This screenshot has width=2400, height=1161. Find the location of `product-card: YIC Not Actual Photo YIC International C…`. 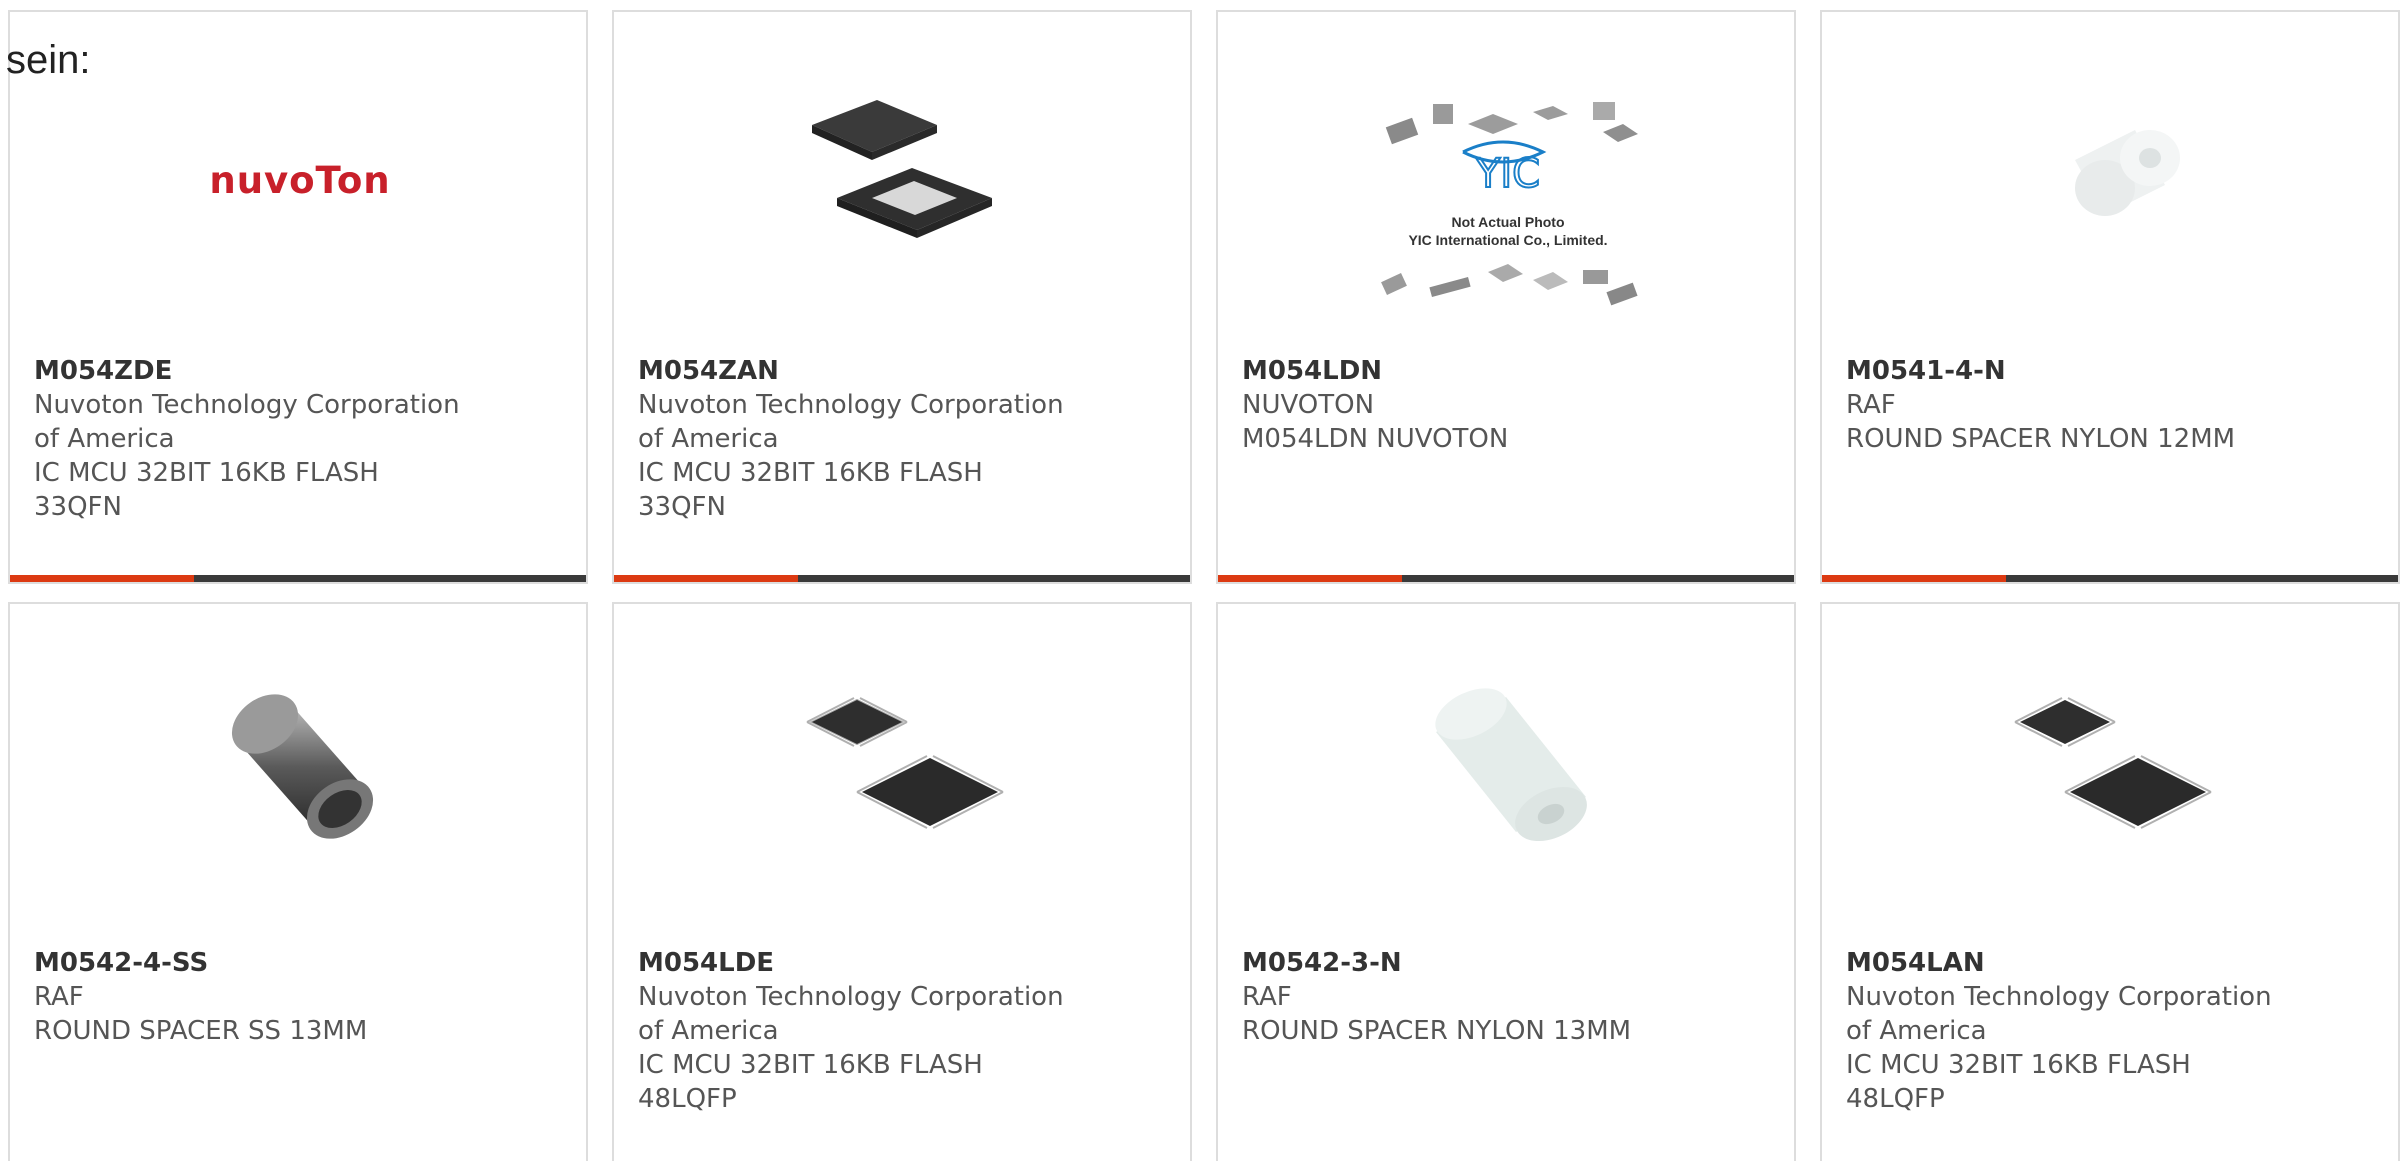

product-card: YIC Not Actual Photo YIC International C… is located at coordinates (1506, 297).